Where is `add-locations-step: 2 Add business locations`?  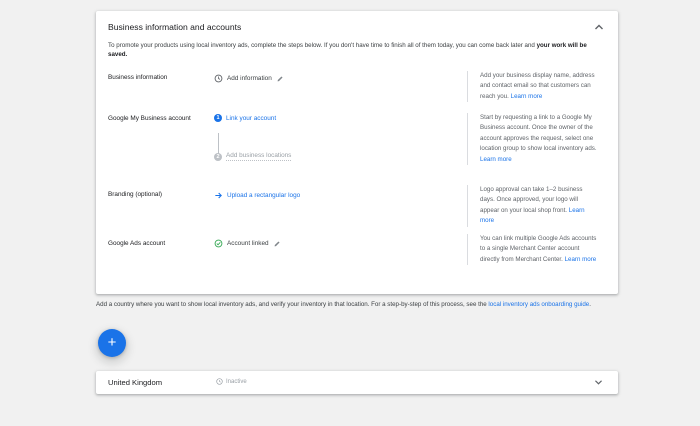 add-locations-step: 2 Add business locations is located at coordinates (253, 156).